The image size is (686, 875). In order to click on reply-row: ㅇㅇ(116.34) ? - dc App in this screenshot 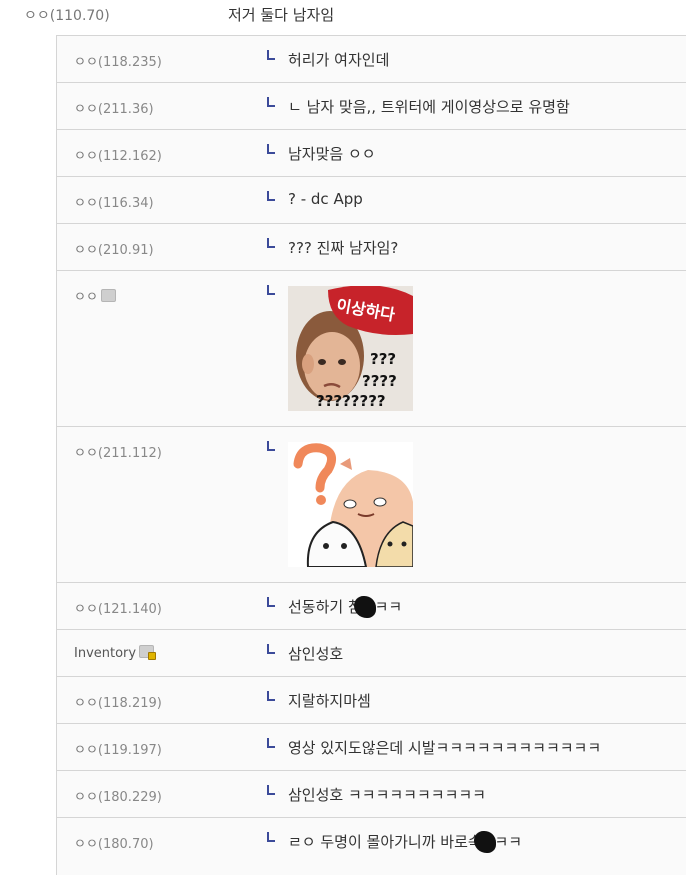, I will do `click(371, 199)`.